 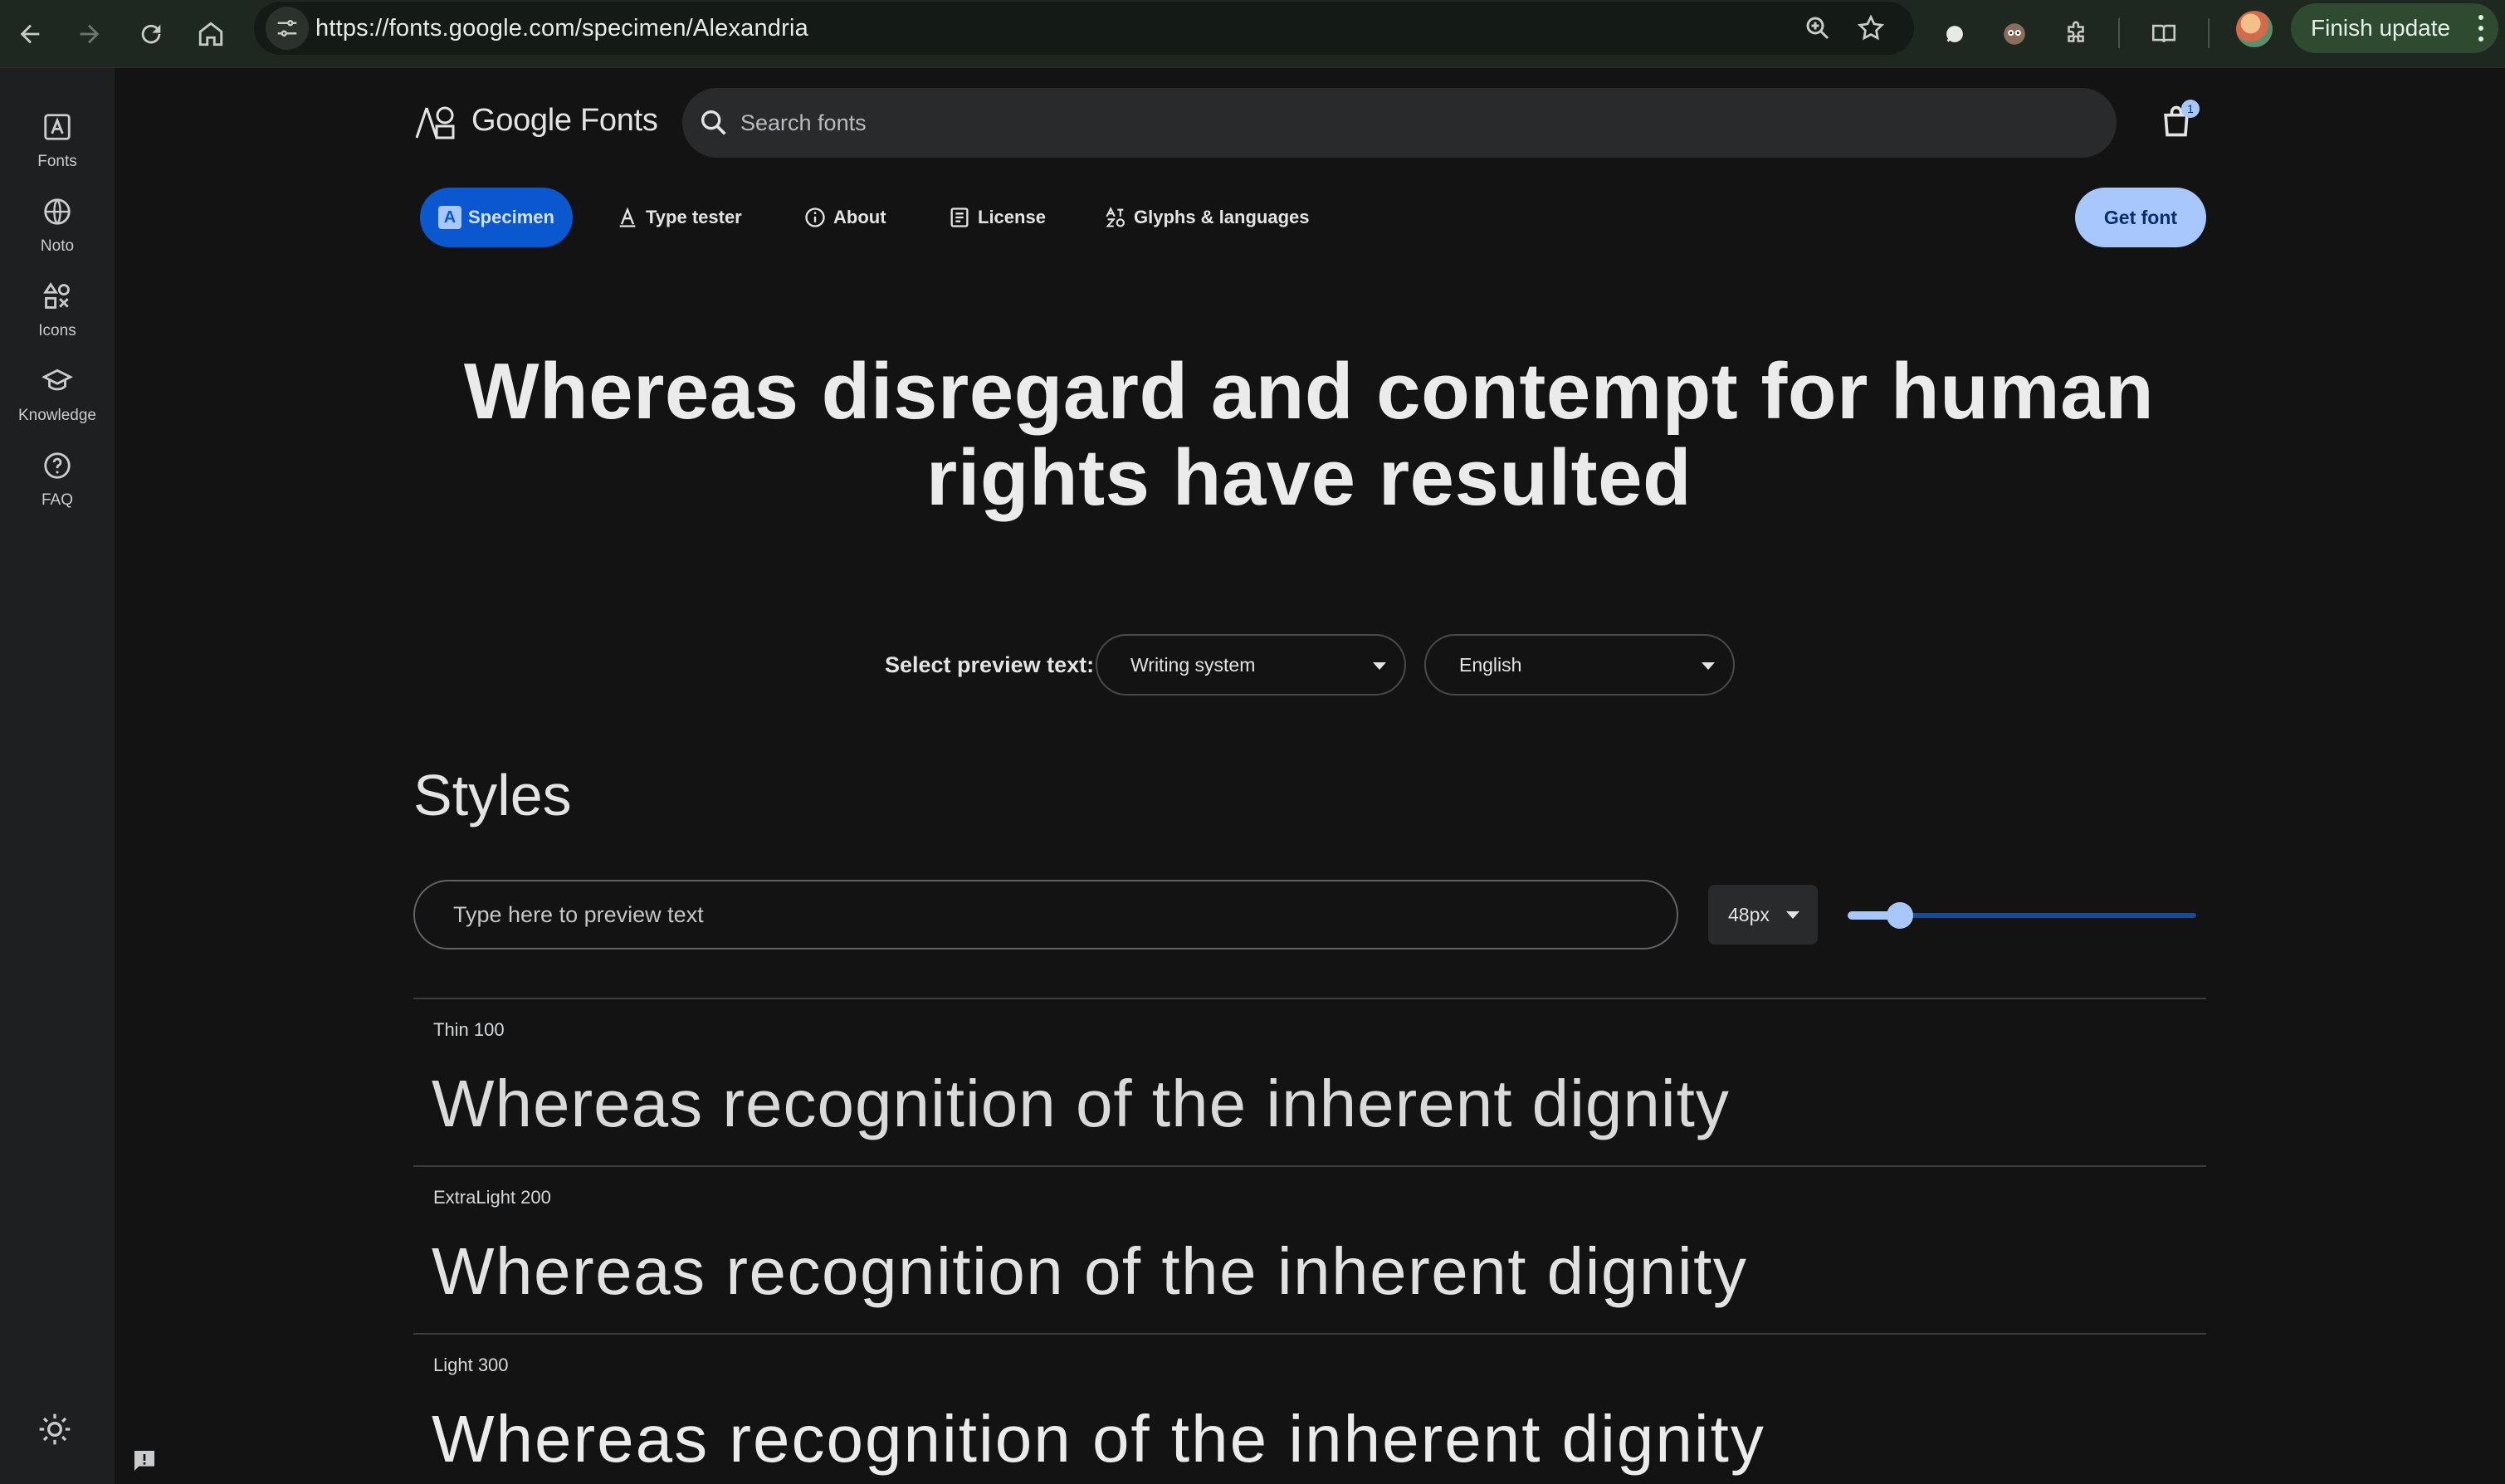 I want to click on font-size-slider, so click(x=2022, y=915).